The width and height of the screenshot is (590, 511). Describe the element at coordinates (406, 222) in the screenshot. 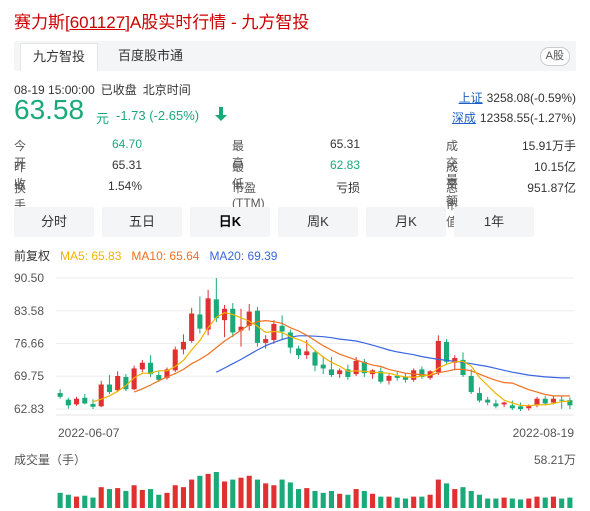

I see `period-monthly-button: 月K` at that location.